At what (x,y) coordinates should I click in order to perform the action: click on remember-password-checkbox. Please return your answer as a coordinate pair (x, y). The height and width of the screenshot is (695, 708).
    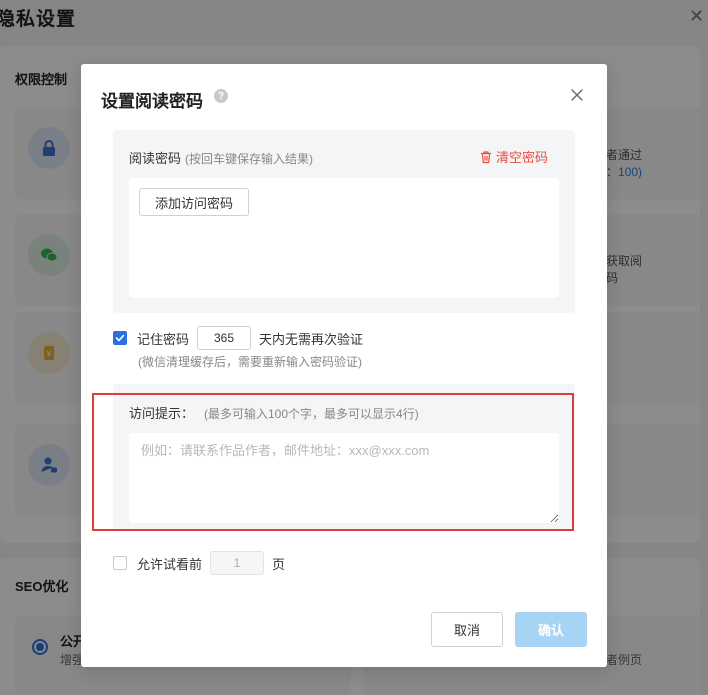
    Looking at the image, I should click on (120, 338).